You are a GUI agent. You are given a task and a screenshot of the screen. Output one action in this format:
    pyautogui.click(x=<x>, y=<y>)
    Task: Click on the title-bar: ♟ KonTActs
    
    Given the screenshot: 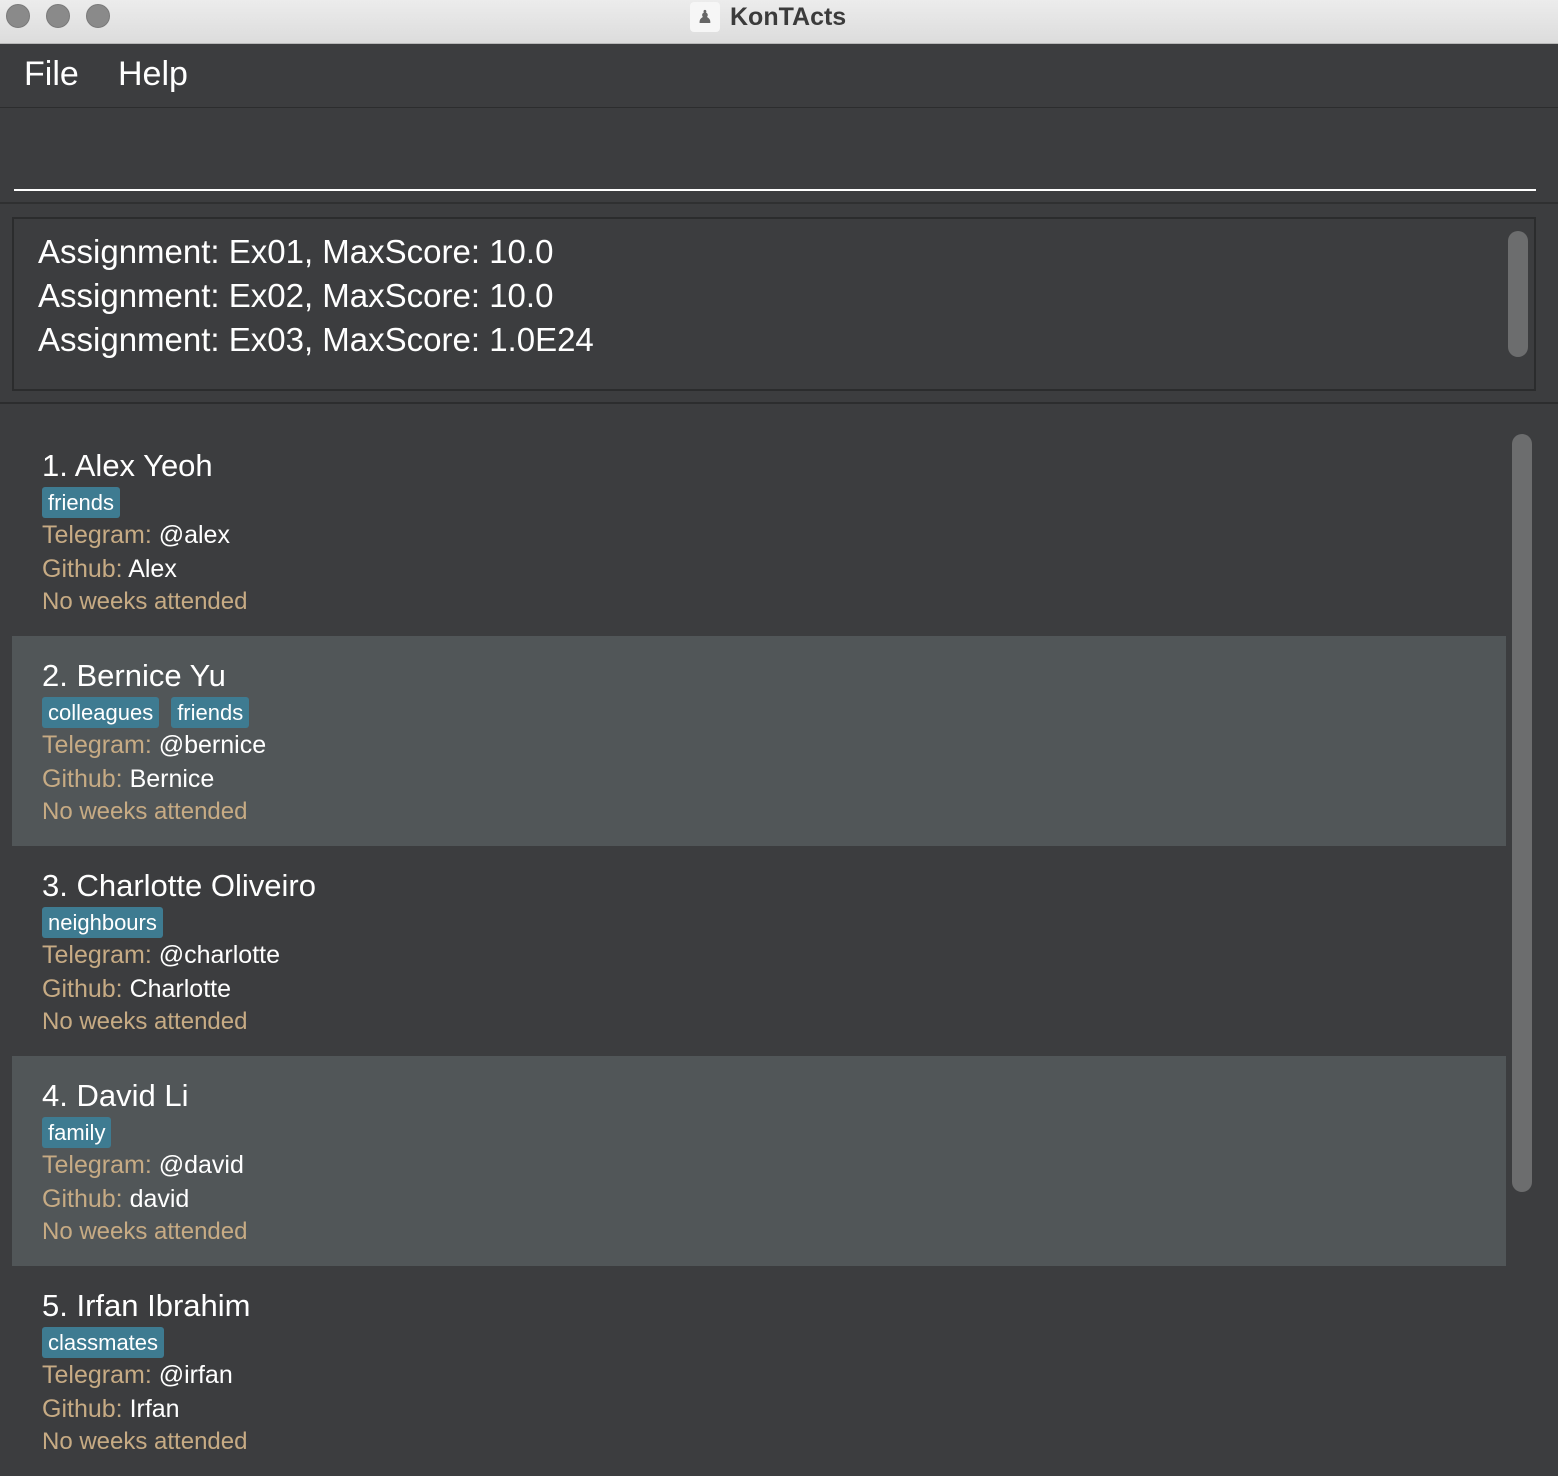 What is the action you would take?
    pyautogui.click(x=779, y=22)
    